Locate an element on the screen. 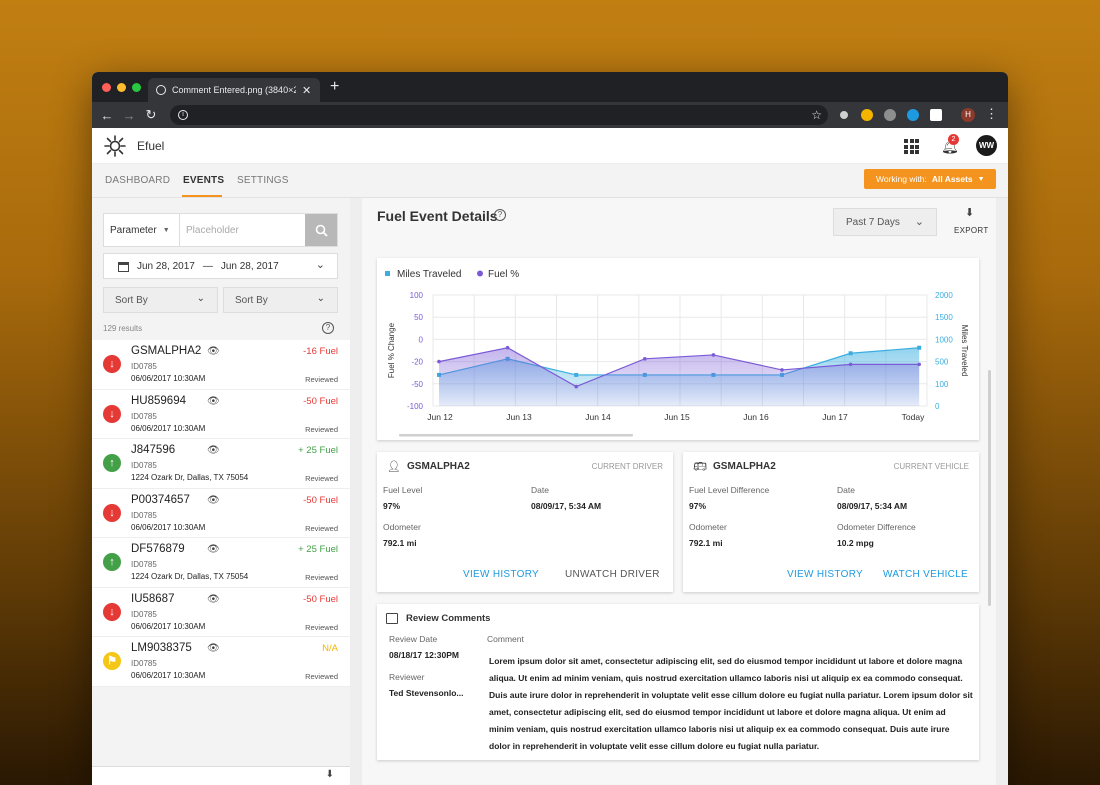 This screenshot has height=785, width=1100. forward-arrow-icon: → is located at coordinates (129, 115).